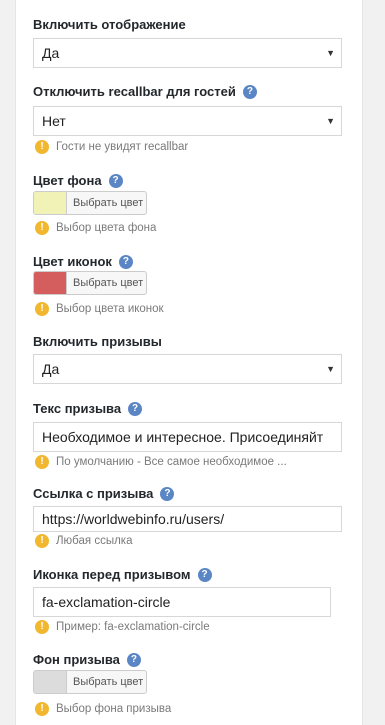 Image resolution: width=385 pixels, height=725 pixels. What do you see at coordinates (109, 24) in the screenshot?
I see `display-label: Включить отображение` at bounding box center [109, 24].